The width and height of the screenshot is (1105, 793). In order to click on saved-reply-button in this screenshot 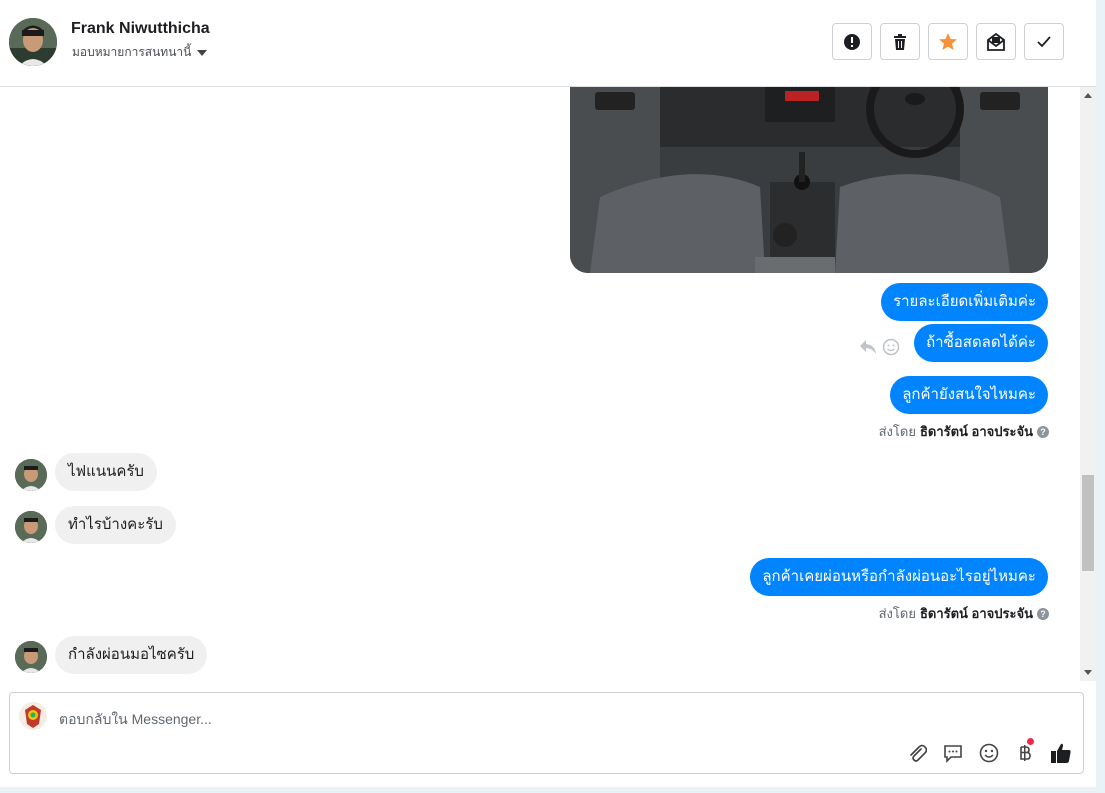, I will do `click(953, 753)`.